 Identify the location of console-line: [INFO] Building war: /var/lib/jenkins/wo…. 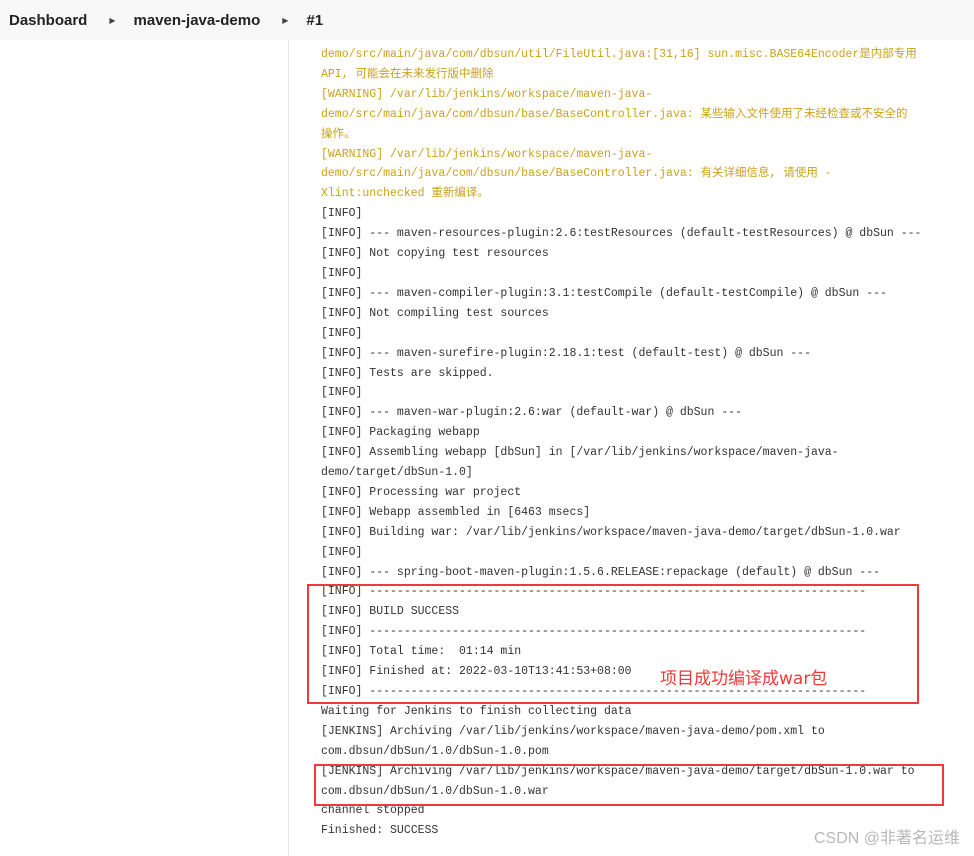
(611, 532).